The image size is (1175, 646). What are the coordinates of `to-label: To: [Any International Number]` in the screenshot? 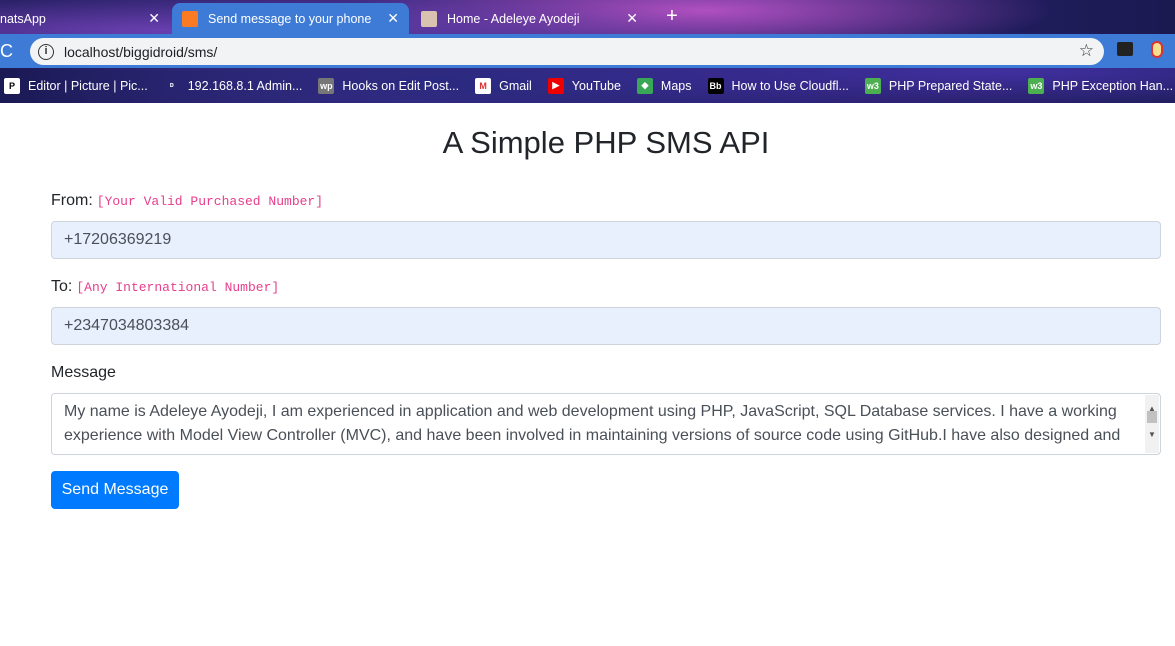 It's located at (165, 287).